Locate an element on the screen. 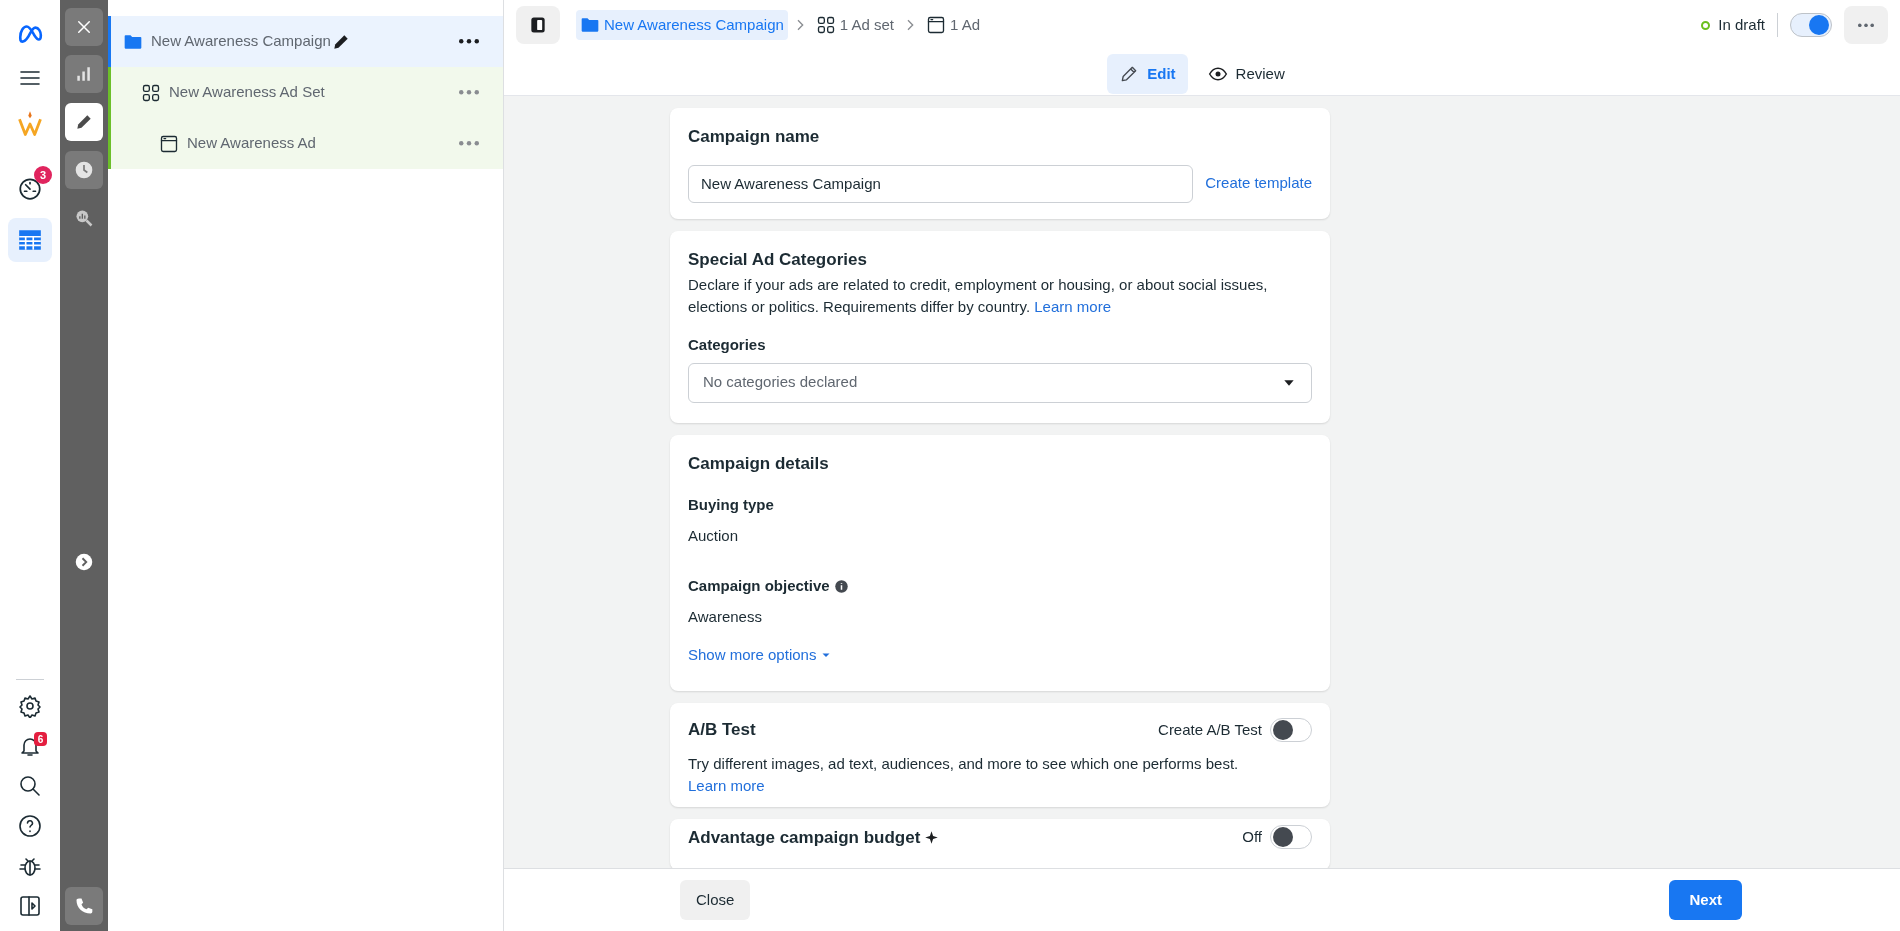 Image resolution: width=1900 pixels, height=931 pixels. table-icon is located at coordinates (30, 240).